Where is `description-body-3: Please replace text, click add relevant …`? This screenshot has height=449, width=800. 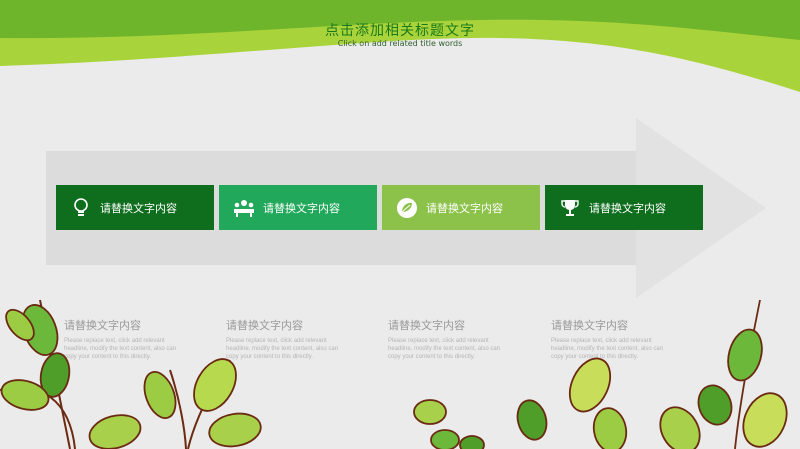
description-body-3: Please replace text, click add relevant … is located at coordinates (444, 349).